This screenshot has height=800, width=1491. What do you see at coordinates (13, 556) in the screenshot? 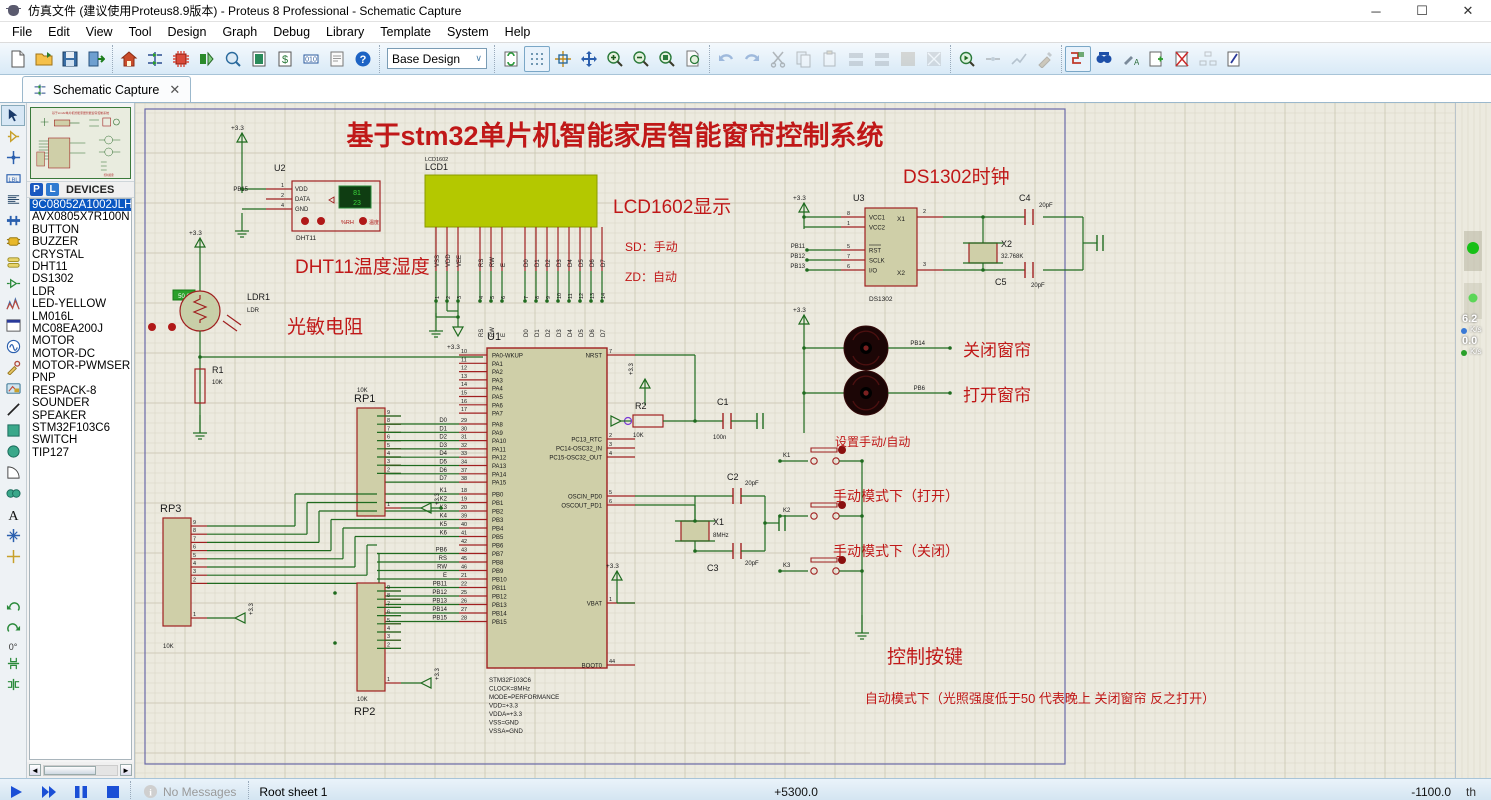
I see `marker-mode-button` at bounding box center [13, 556].